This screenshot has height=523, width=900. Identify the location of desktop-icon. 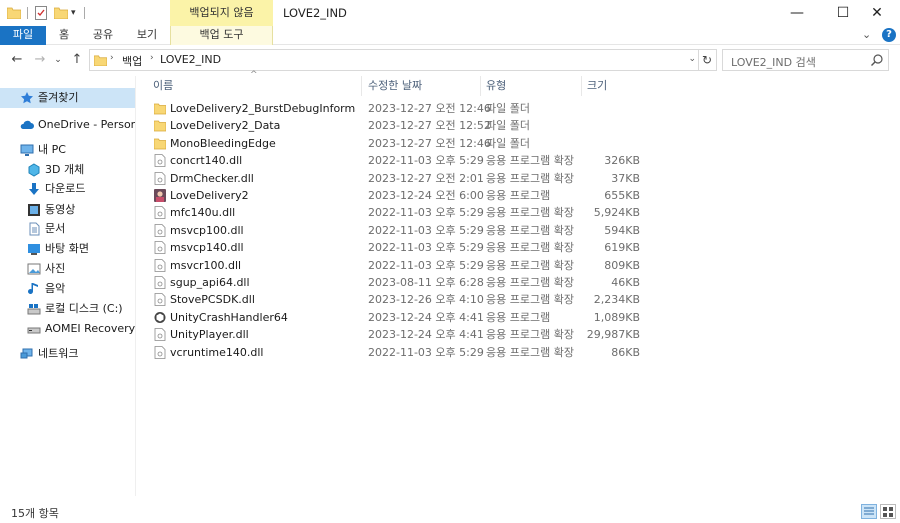
(34, 249).